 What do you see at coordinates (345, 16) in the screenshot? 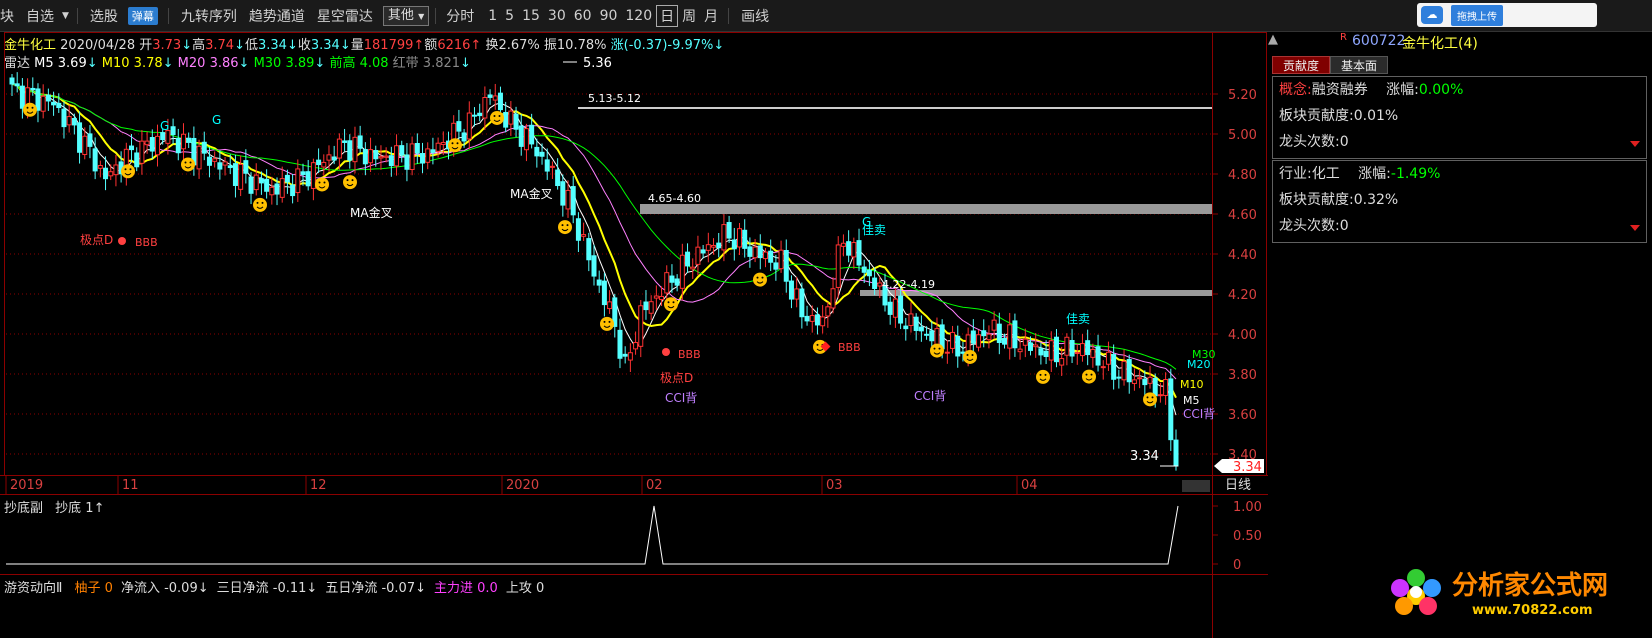
I see `toolbar-item-xingkong: 星空雷达` at bounding box center [345, 16].